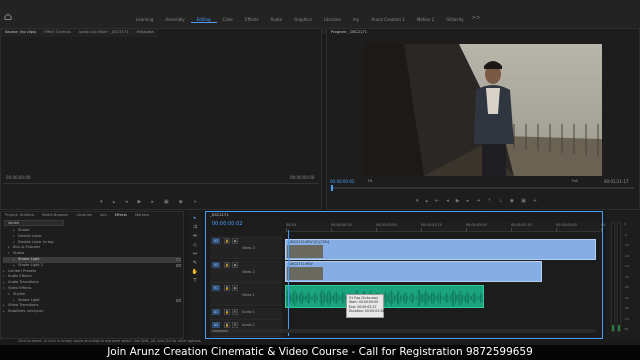  Describe the element at coordinates (228, 20) in the screenshot. I see `workspace-tab: Color` at that location.